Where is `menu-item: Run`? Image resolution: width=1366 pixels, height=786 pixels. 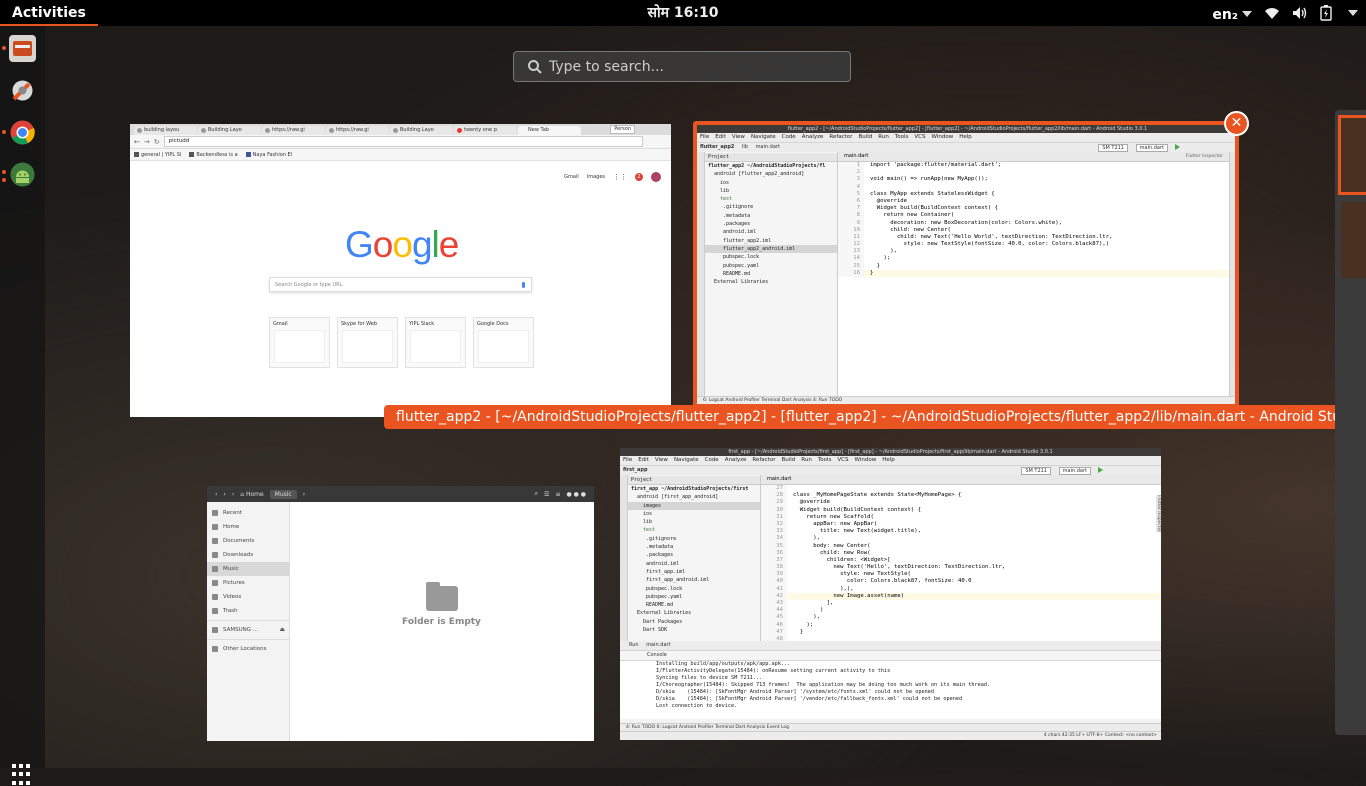 menu-item: Run is located at coordinates (806, 460).